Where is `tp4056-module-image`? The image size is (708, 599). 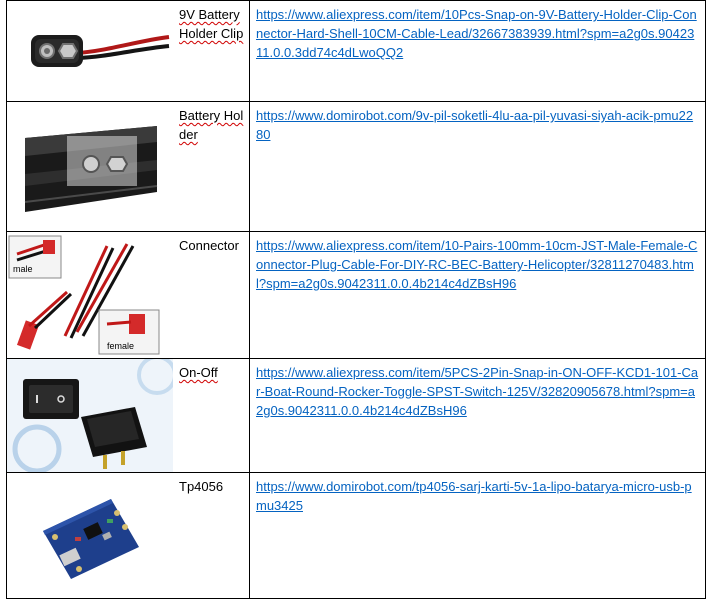 tp4056-module-image is located at coordinates (90, 535).